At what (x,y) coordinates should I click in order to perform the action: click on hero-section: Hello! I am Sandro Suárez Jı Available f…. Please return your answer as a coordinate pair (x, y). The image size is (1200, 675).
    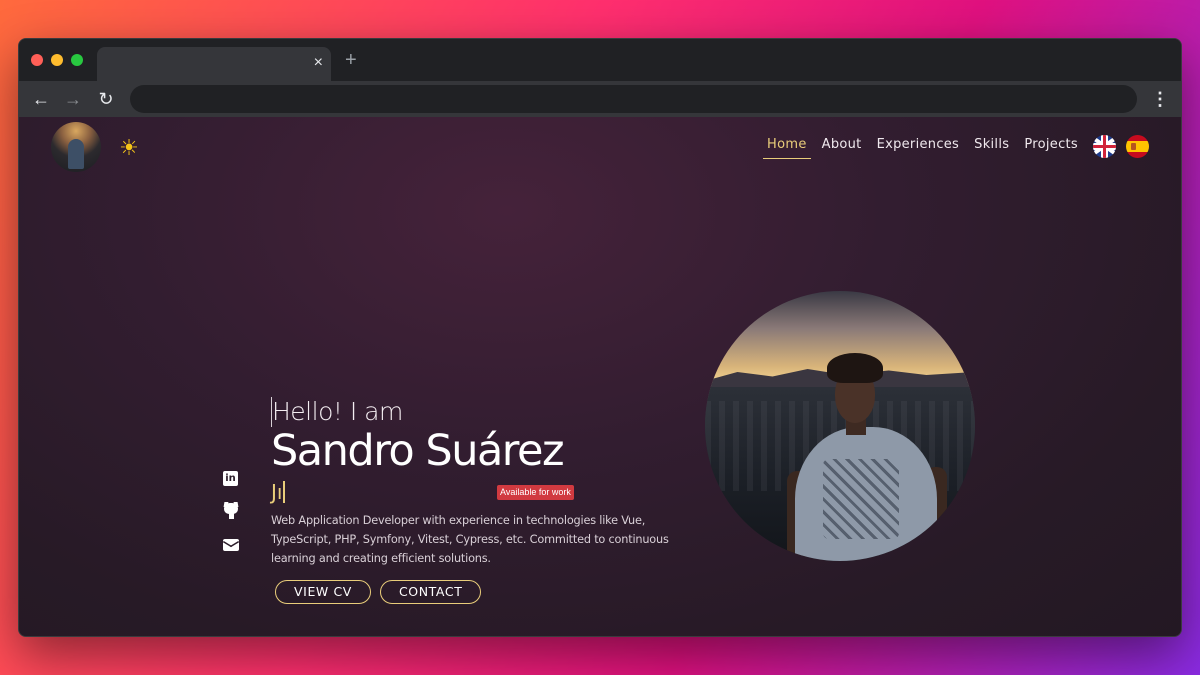
    Looking at the image, I should click on (481, 500).